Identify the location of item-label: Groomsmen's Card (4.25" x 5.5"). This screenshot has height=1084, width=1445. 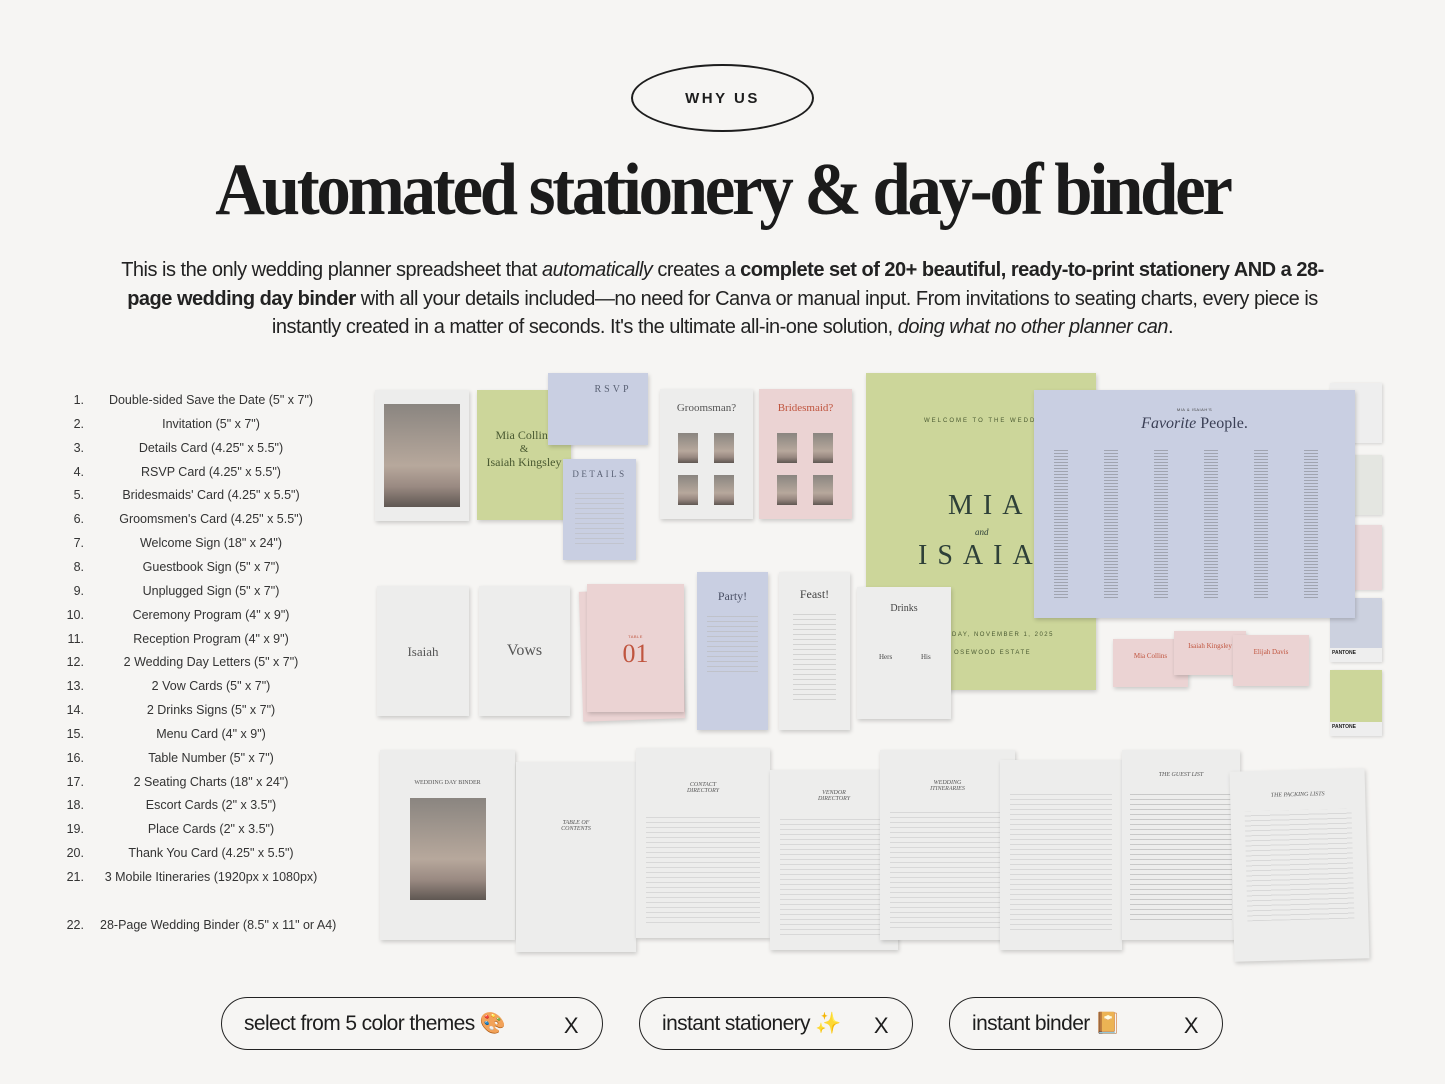
(211, 519).